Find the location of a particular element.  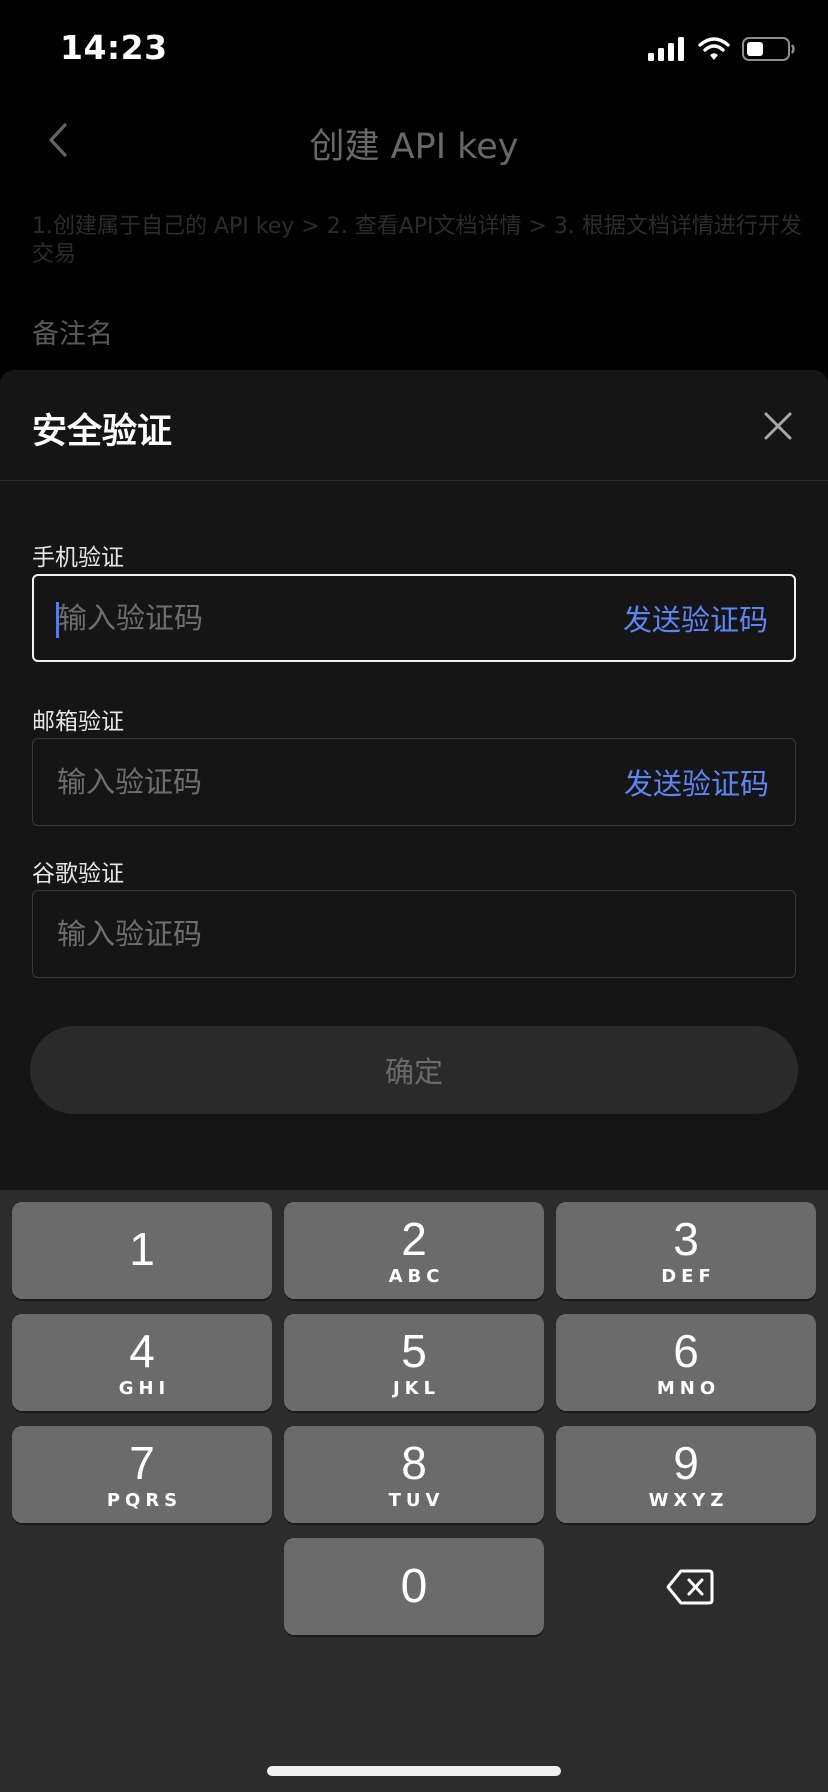

email-code-field: 发送验证码 is located at coordinates (414, 782).